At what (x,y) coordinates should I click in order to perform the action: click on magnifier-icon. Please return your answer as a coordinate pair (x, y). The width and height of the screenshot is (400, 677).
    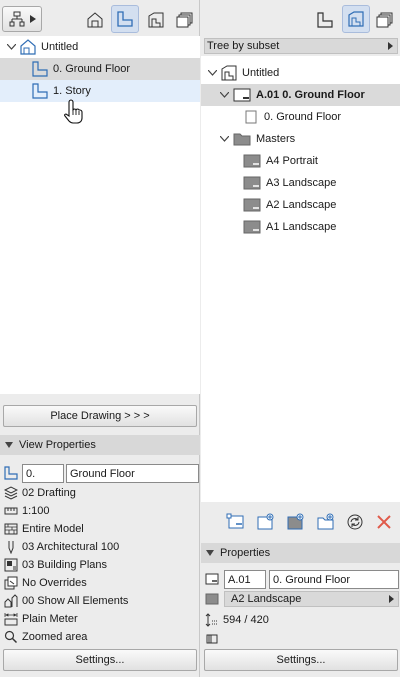
    Looking at the image, I should click on (11, 637).